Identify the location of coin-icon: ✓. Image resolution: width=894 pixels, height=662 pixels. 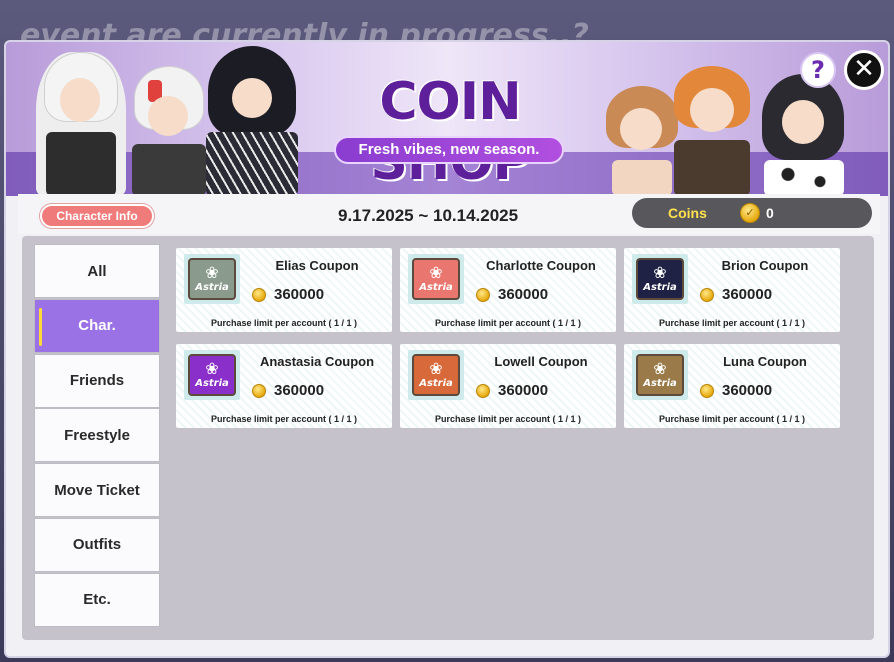
(750, 213).